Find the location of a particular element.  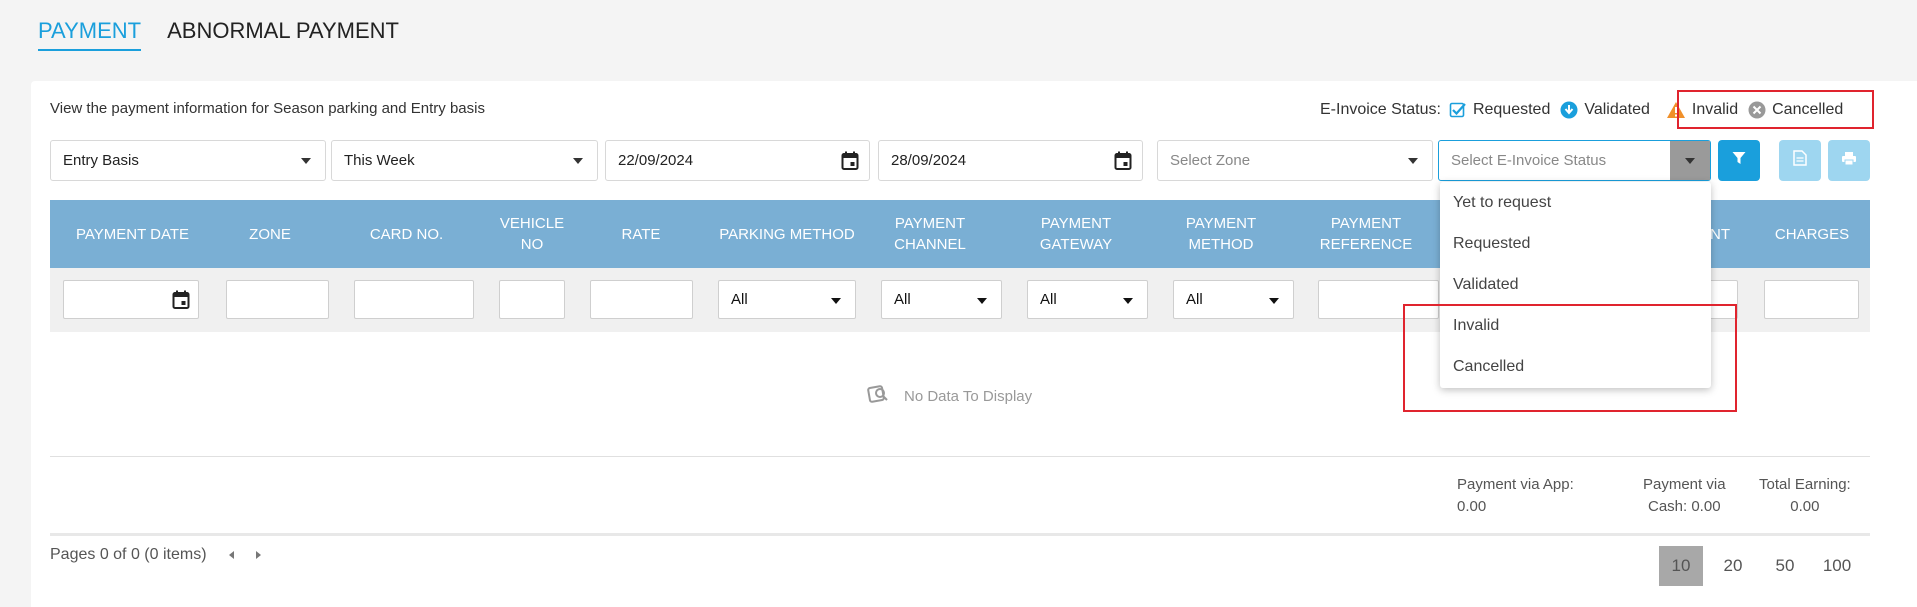

document-icon is located at coordinates (1800, 160).